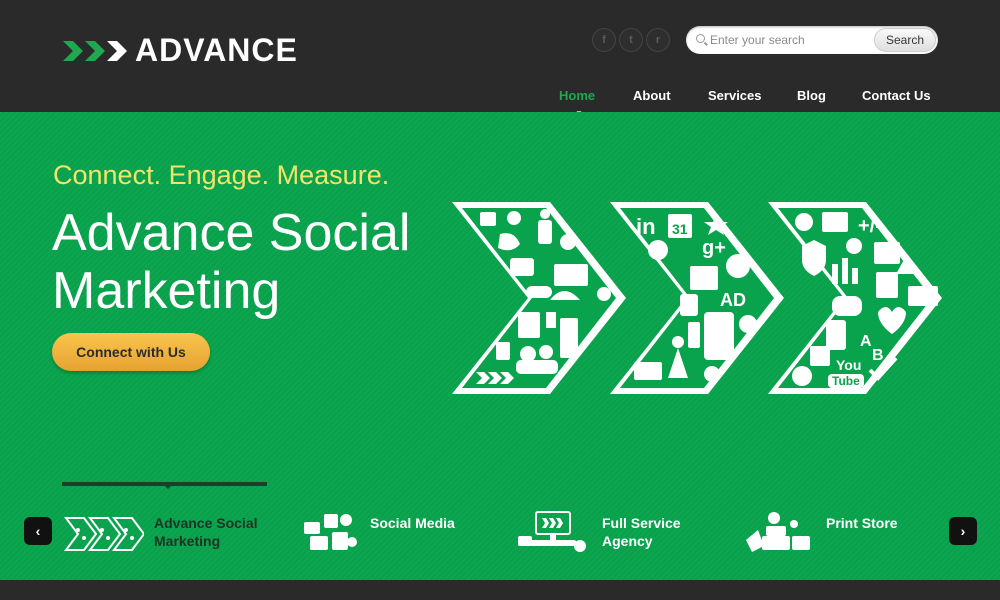 This screenshot has height=600, width=1000. Describe the element at coordinates (735, 95) in the screenshot. I see `nav-item-services: Services` at that location.